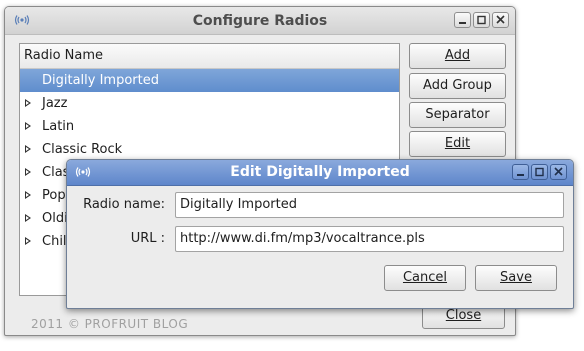 This screenshot has width=584, height=351. I want to click on list-item: Jazz, so click(209, 103).